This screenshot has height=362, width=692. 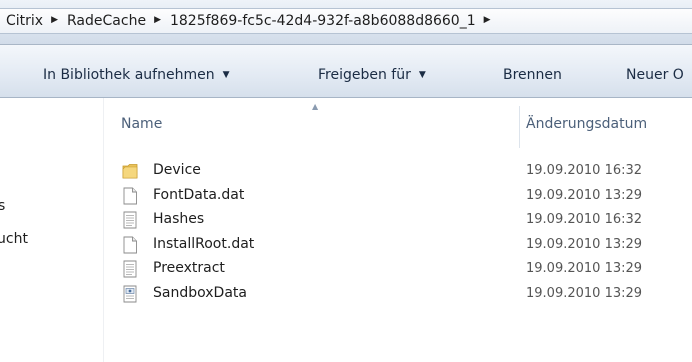 I want to click on list-item: FontData.dat 19.09.2010 13:29, so click(x=398, y=197).